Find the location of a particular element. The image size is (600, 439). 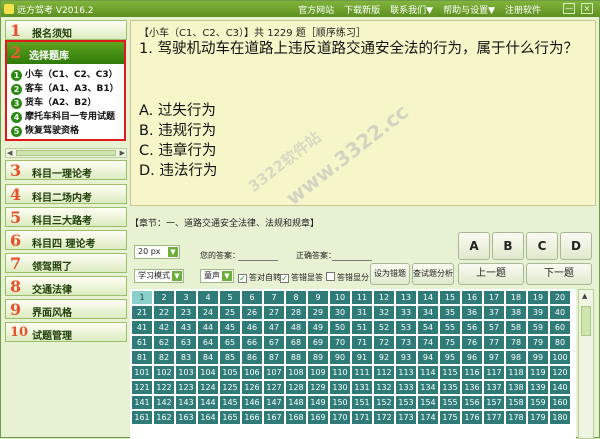

close-button: × is located at coordinates (587, 8).